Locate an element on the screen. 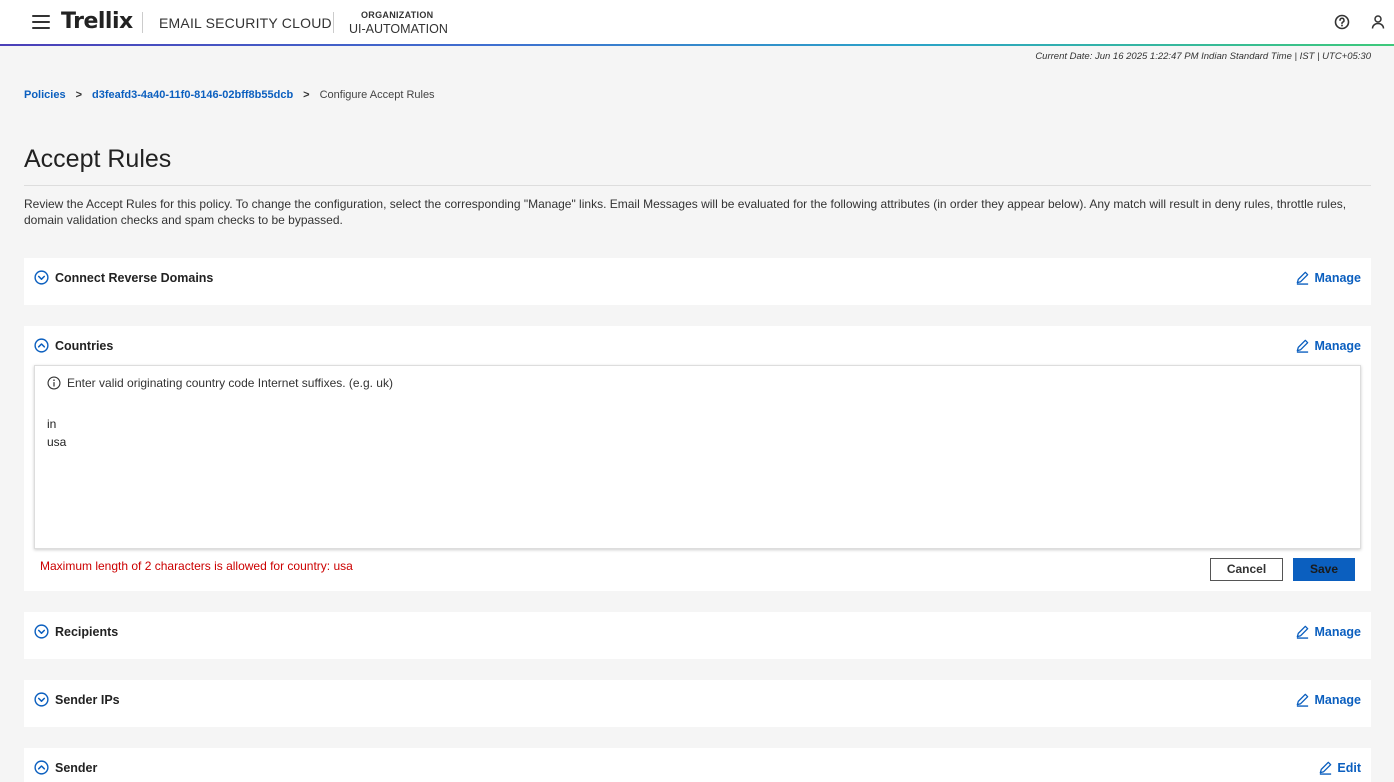 The height and width of the screenshot is (782, 1394). countries-value: in usa is located at coordinates (56, 433).